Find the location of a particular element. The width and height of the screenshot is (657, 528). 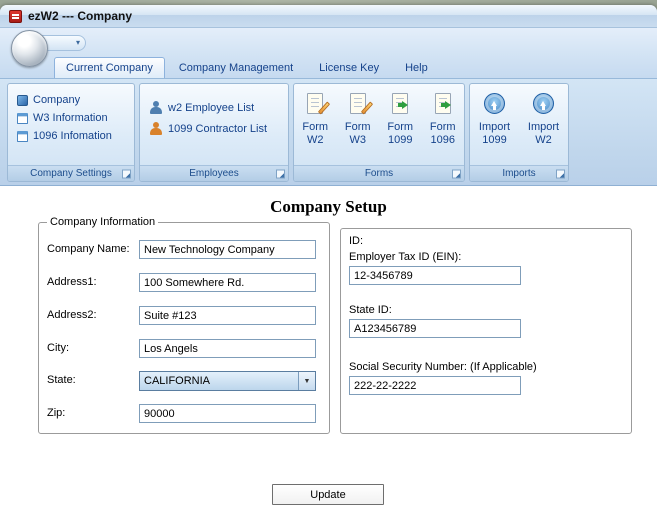

form-w2-label-line1: Form is located at coordinates (315, 127).